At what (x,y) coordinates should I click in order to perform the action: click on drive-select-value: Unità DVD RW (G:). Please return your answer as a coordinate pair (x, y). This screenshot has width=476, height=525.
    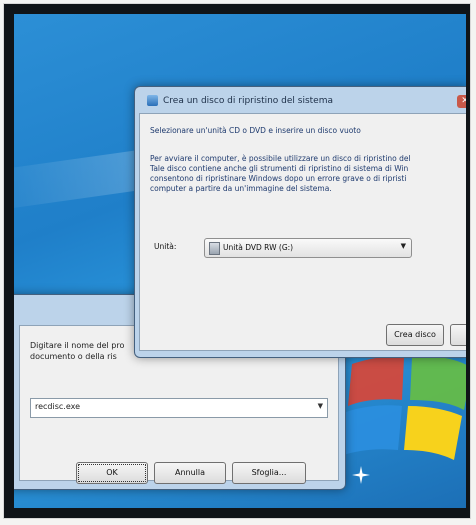
    Looking at the image, I should click on (258, 247).